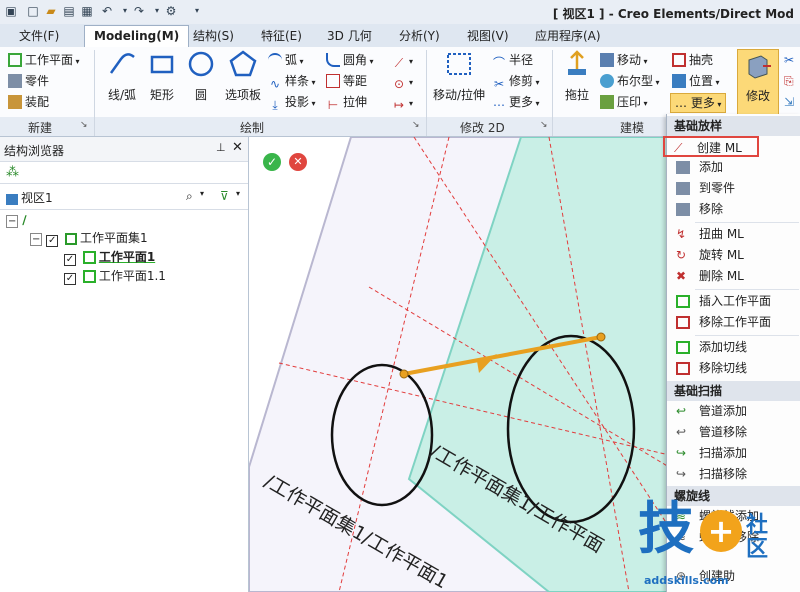 This screenshot has height=592, width=800. I want to click on menu-item-pipe-add: ↩ 管道添加, so click(733, 411).